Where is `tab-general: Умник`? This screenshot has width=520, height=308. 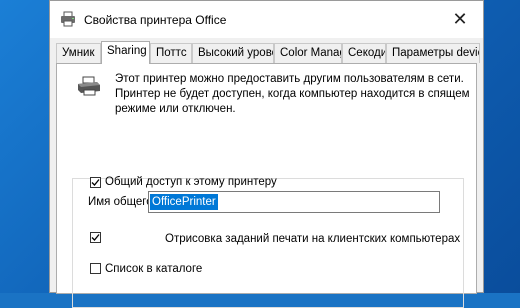 tab-general: Умник is located at coordinates (78, 53).